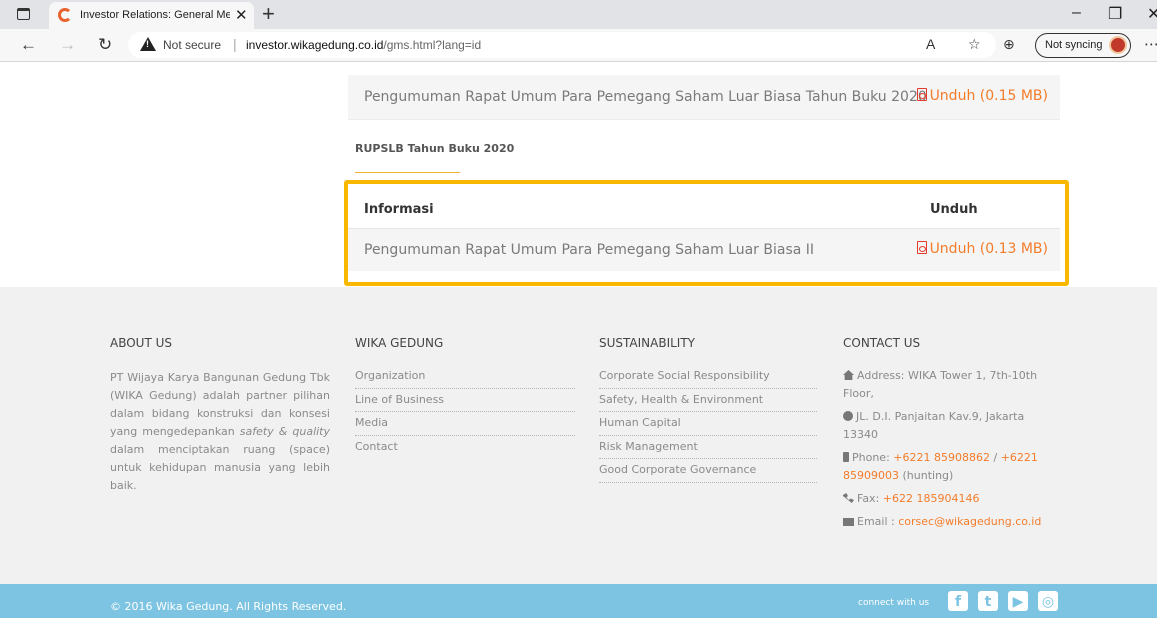  What do you see at coordinates (1118, 45) in the screenshot?
I see `profile-avatar` at bounding box center [1118, 45].